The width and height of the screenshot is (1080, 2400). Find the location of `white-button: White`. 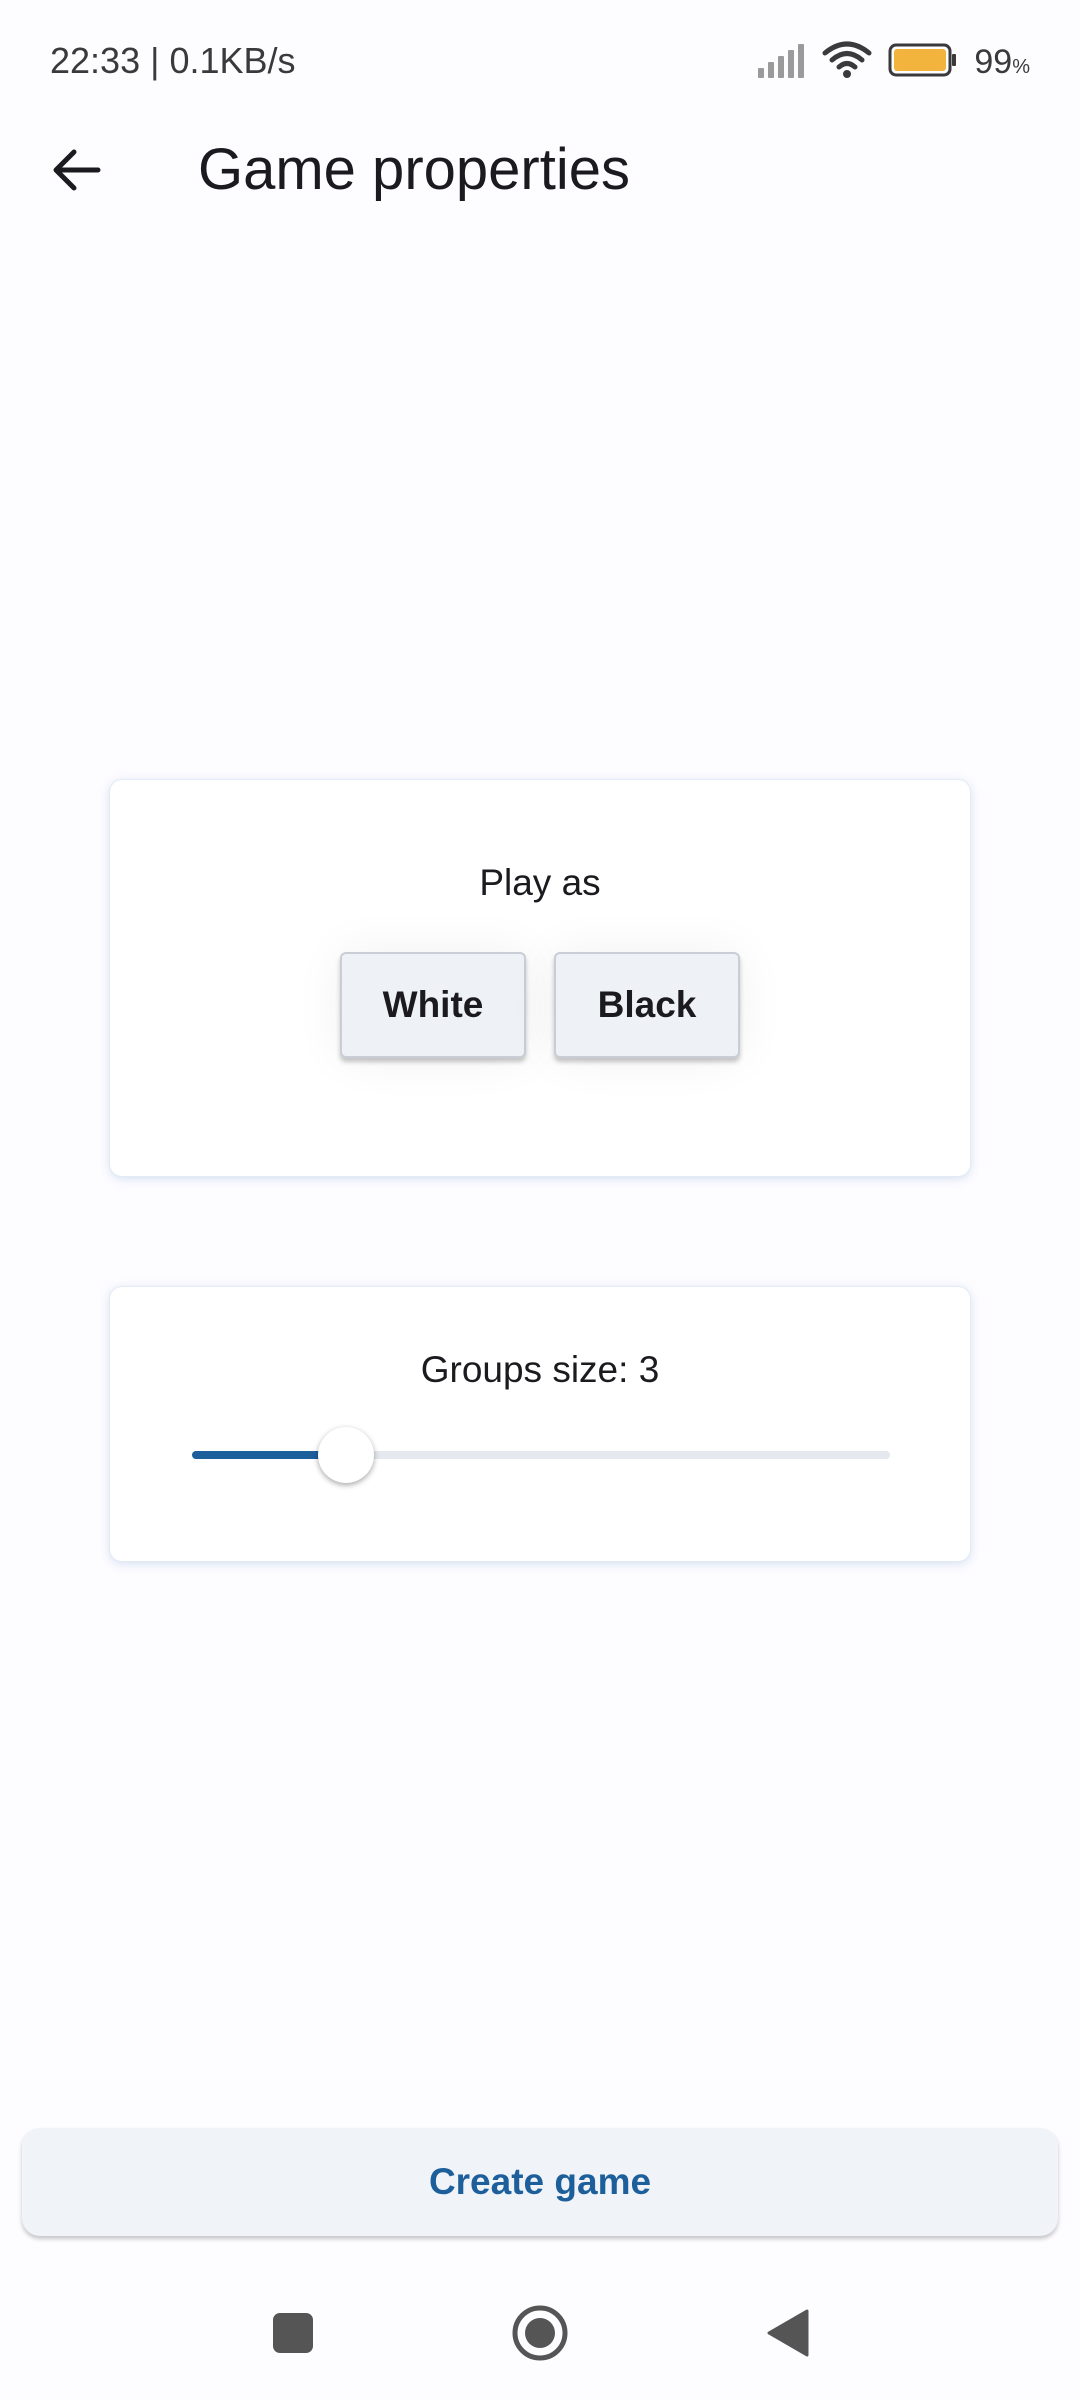

white-button: White is located at coordinates (433, 1005).